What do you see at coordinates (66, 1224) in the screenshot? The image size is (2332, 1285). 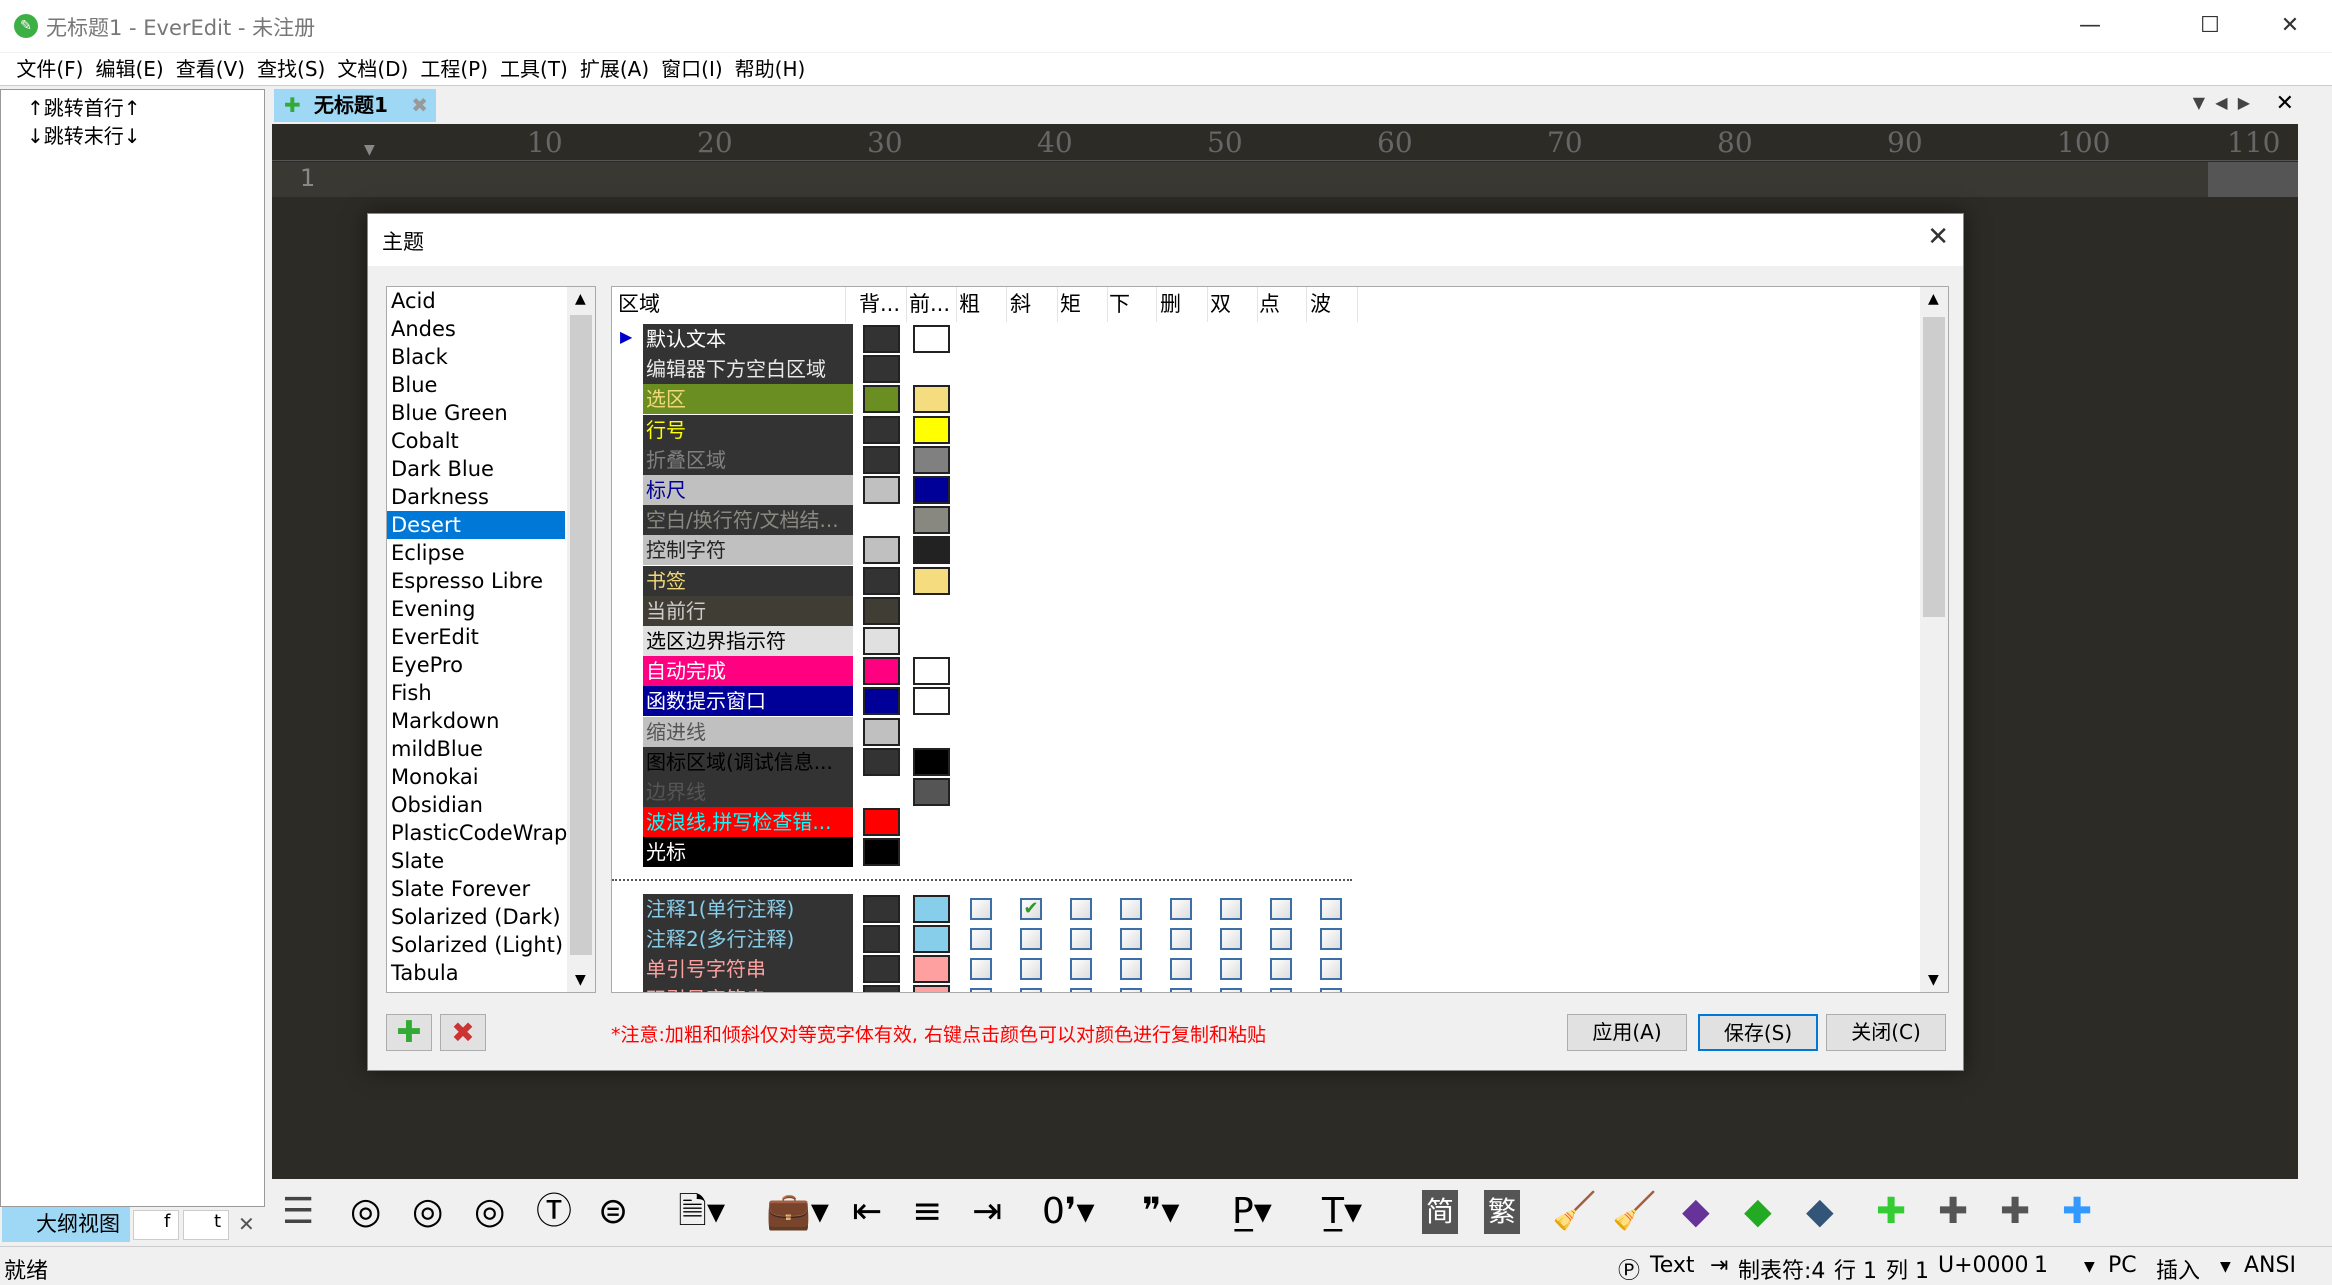 I see `tab-outline-view: 大纲视图` at bounding box center [66, 1224].